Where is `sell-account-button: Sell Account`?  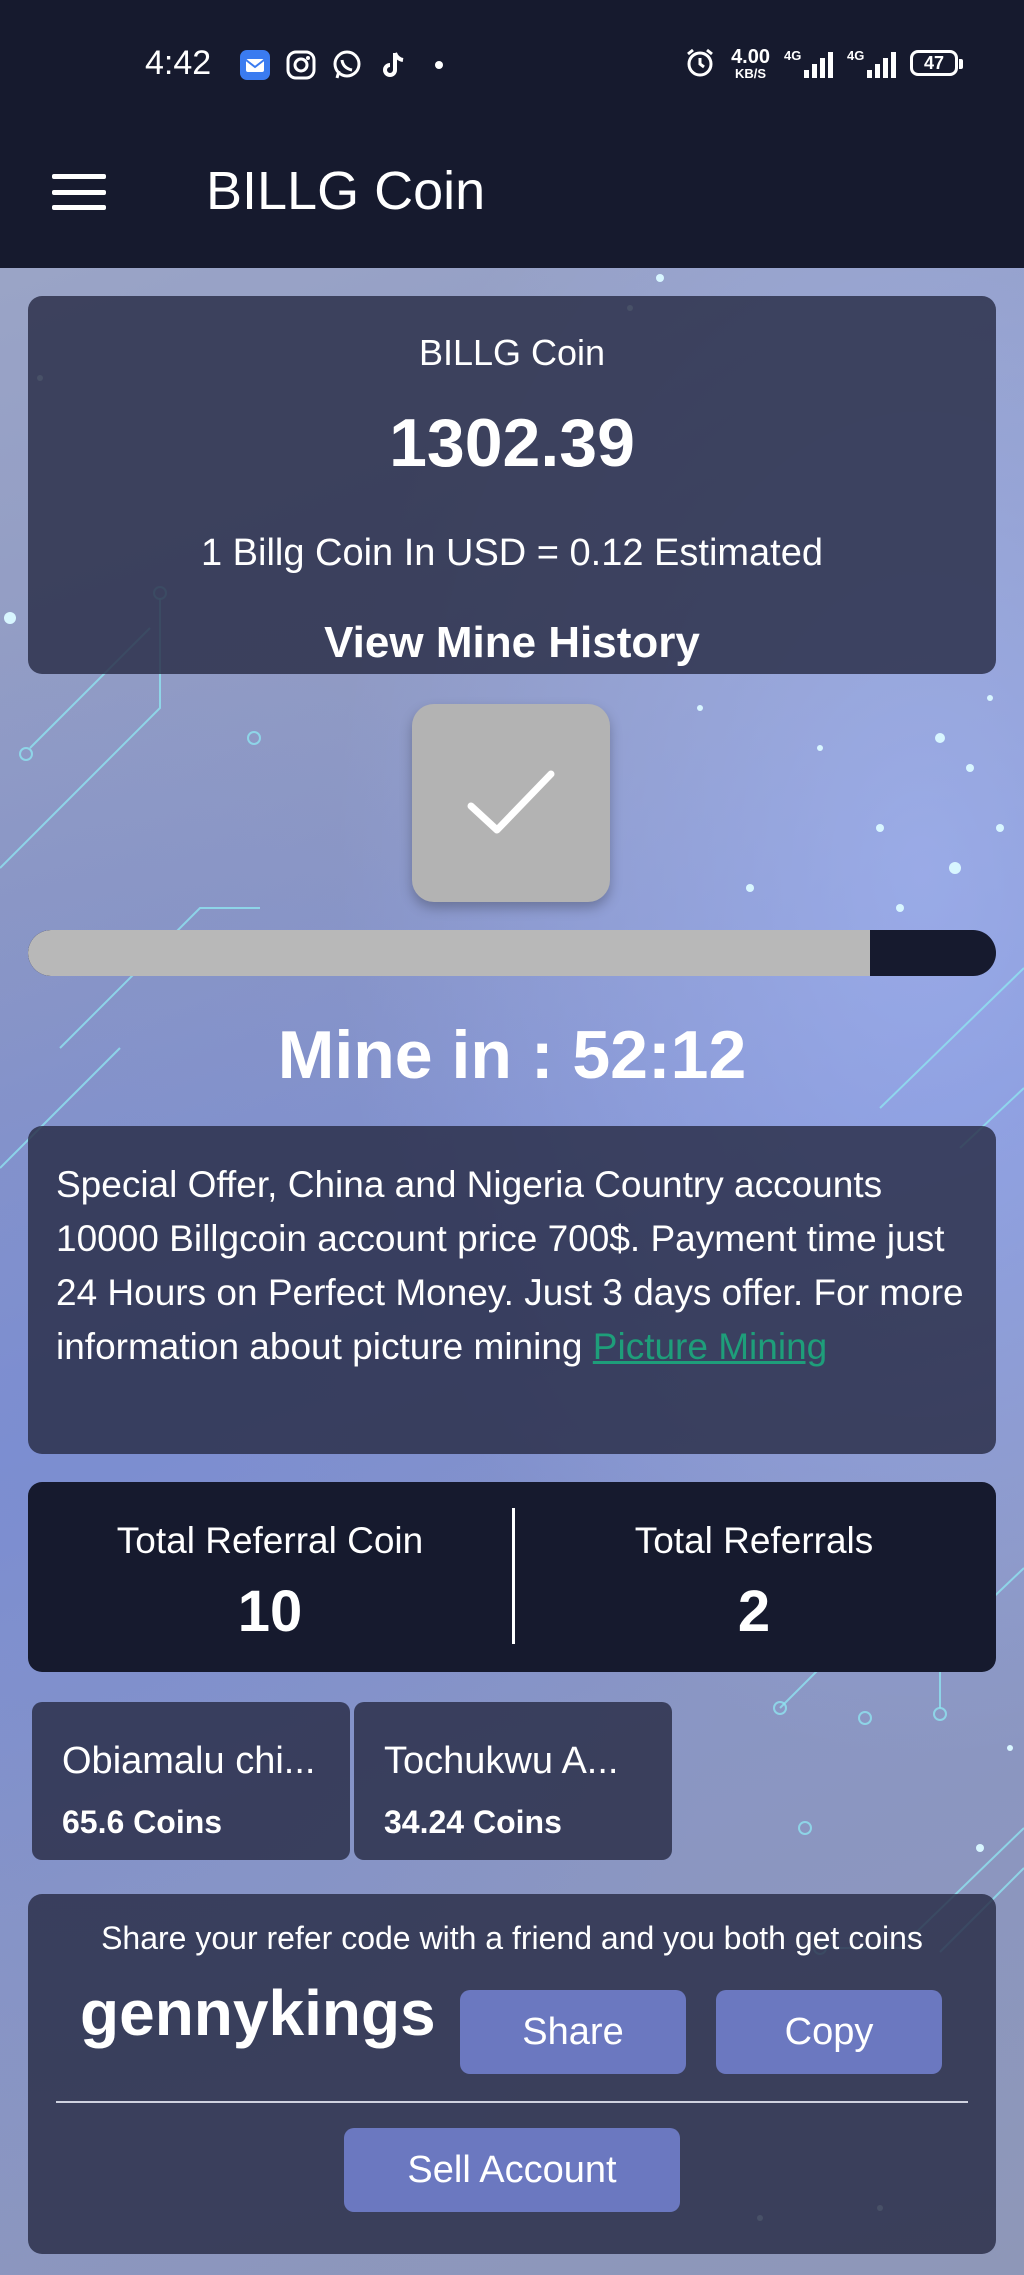 sell-account-button: Sell Account is located at coordinates (512, 2170).